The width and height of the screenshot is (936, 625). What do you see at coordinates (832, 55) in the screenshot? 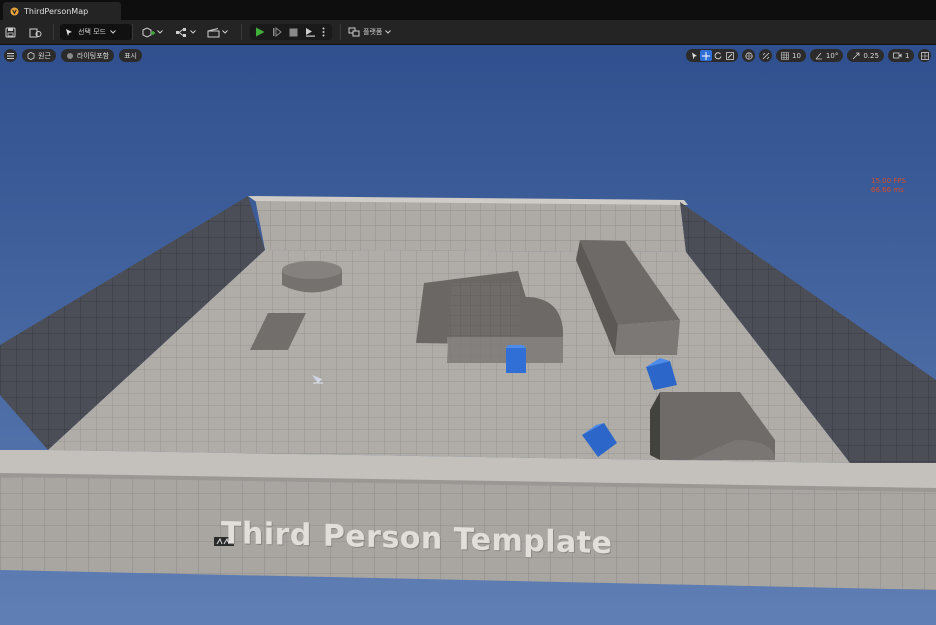
I see `rotation-snap-value: 10°` at bounding box center [832, 55].